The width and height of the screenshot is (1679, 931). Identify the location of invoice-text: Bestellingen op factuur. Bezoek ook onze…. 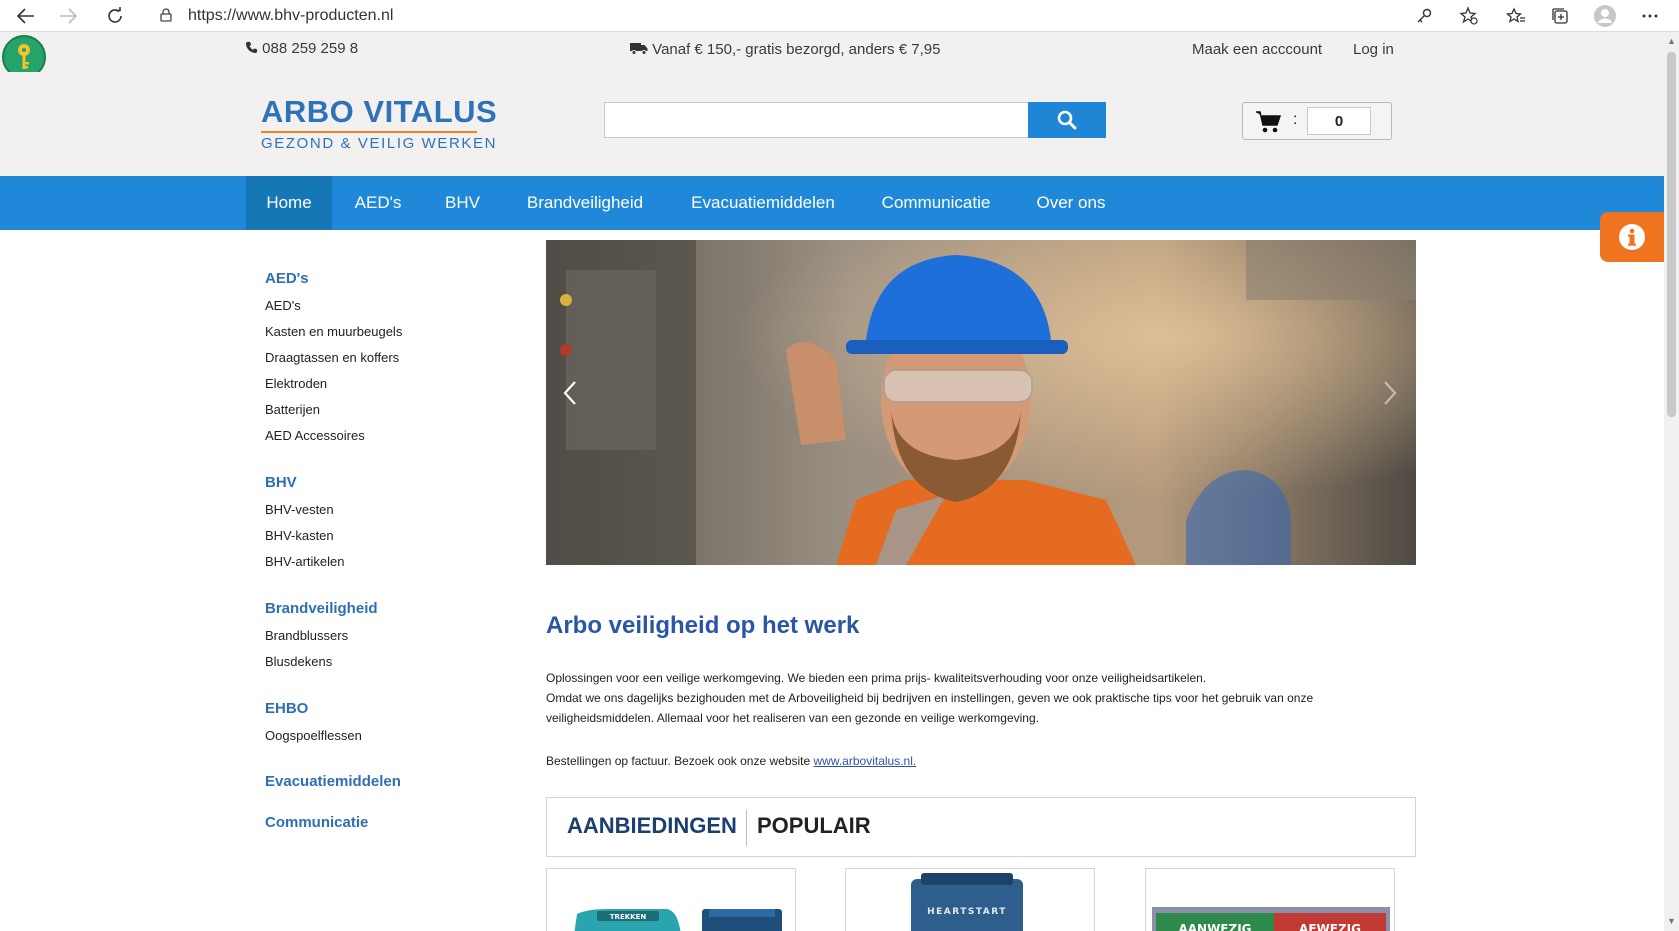
(680, 761).